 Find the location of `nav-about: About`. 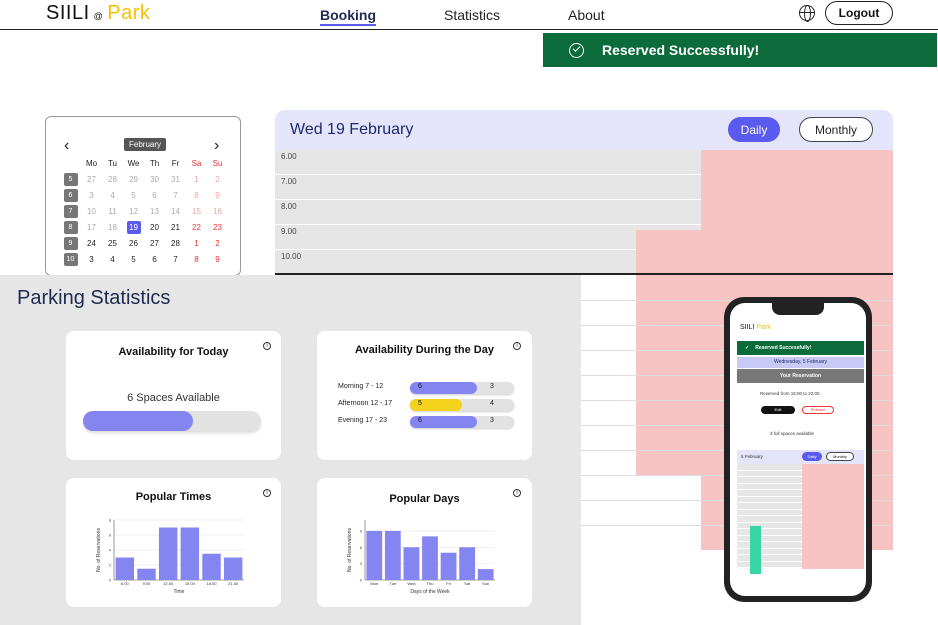

nav-about: About is located at coordinates (586, 15).